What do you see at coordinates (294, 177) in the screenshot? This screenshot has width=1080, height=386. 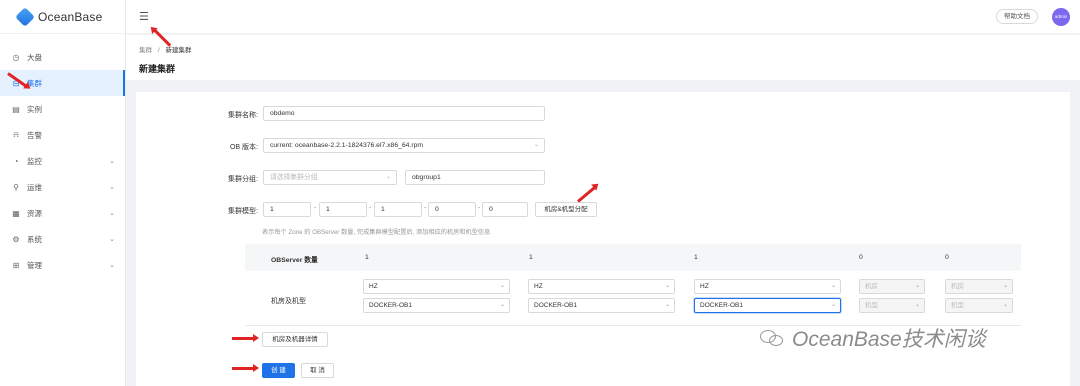 I see `cluster-group-placeholder: 请选择集群分组` at bounding box center [294, 177].